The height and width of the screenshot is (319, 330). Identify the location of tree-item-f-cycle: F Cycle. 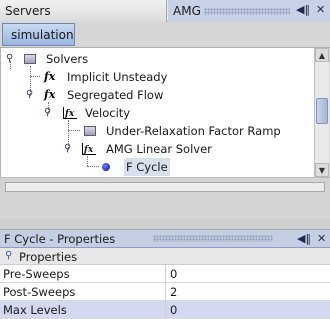
(157, 167).